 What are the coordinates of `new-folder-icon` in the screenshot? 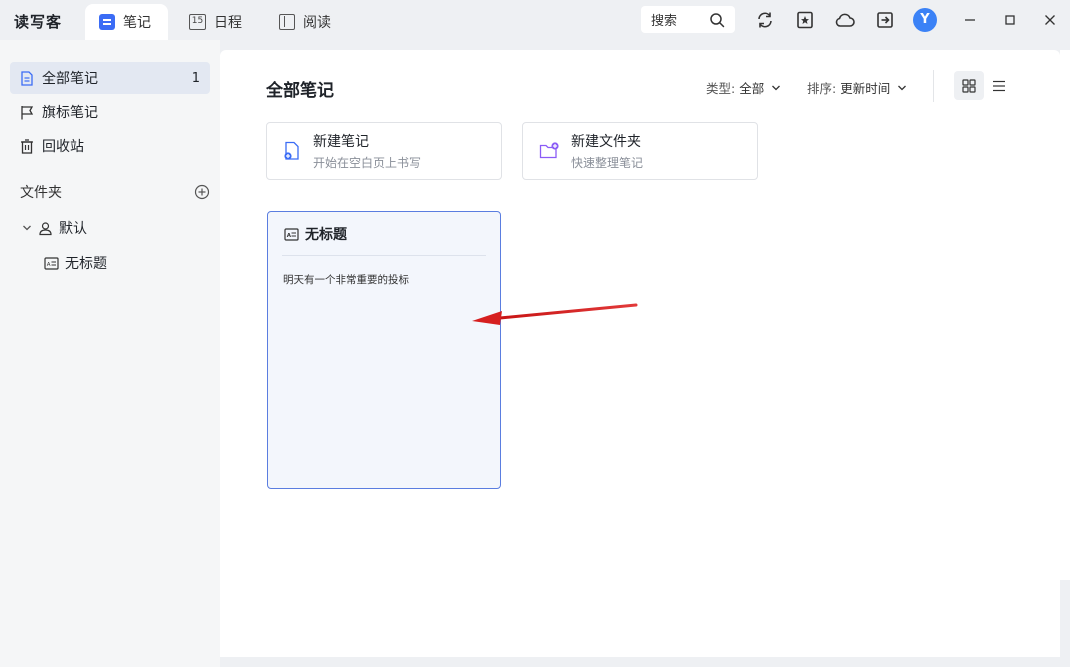 It's located at (549, 150).